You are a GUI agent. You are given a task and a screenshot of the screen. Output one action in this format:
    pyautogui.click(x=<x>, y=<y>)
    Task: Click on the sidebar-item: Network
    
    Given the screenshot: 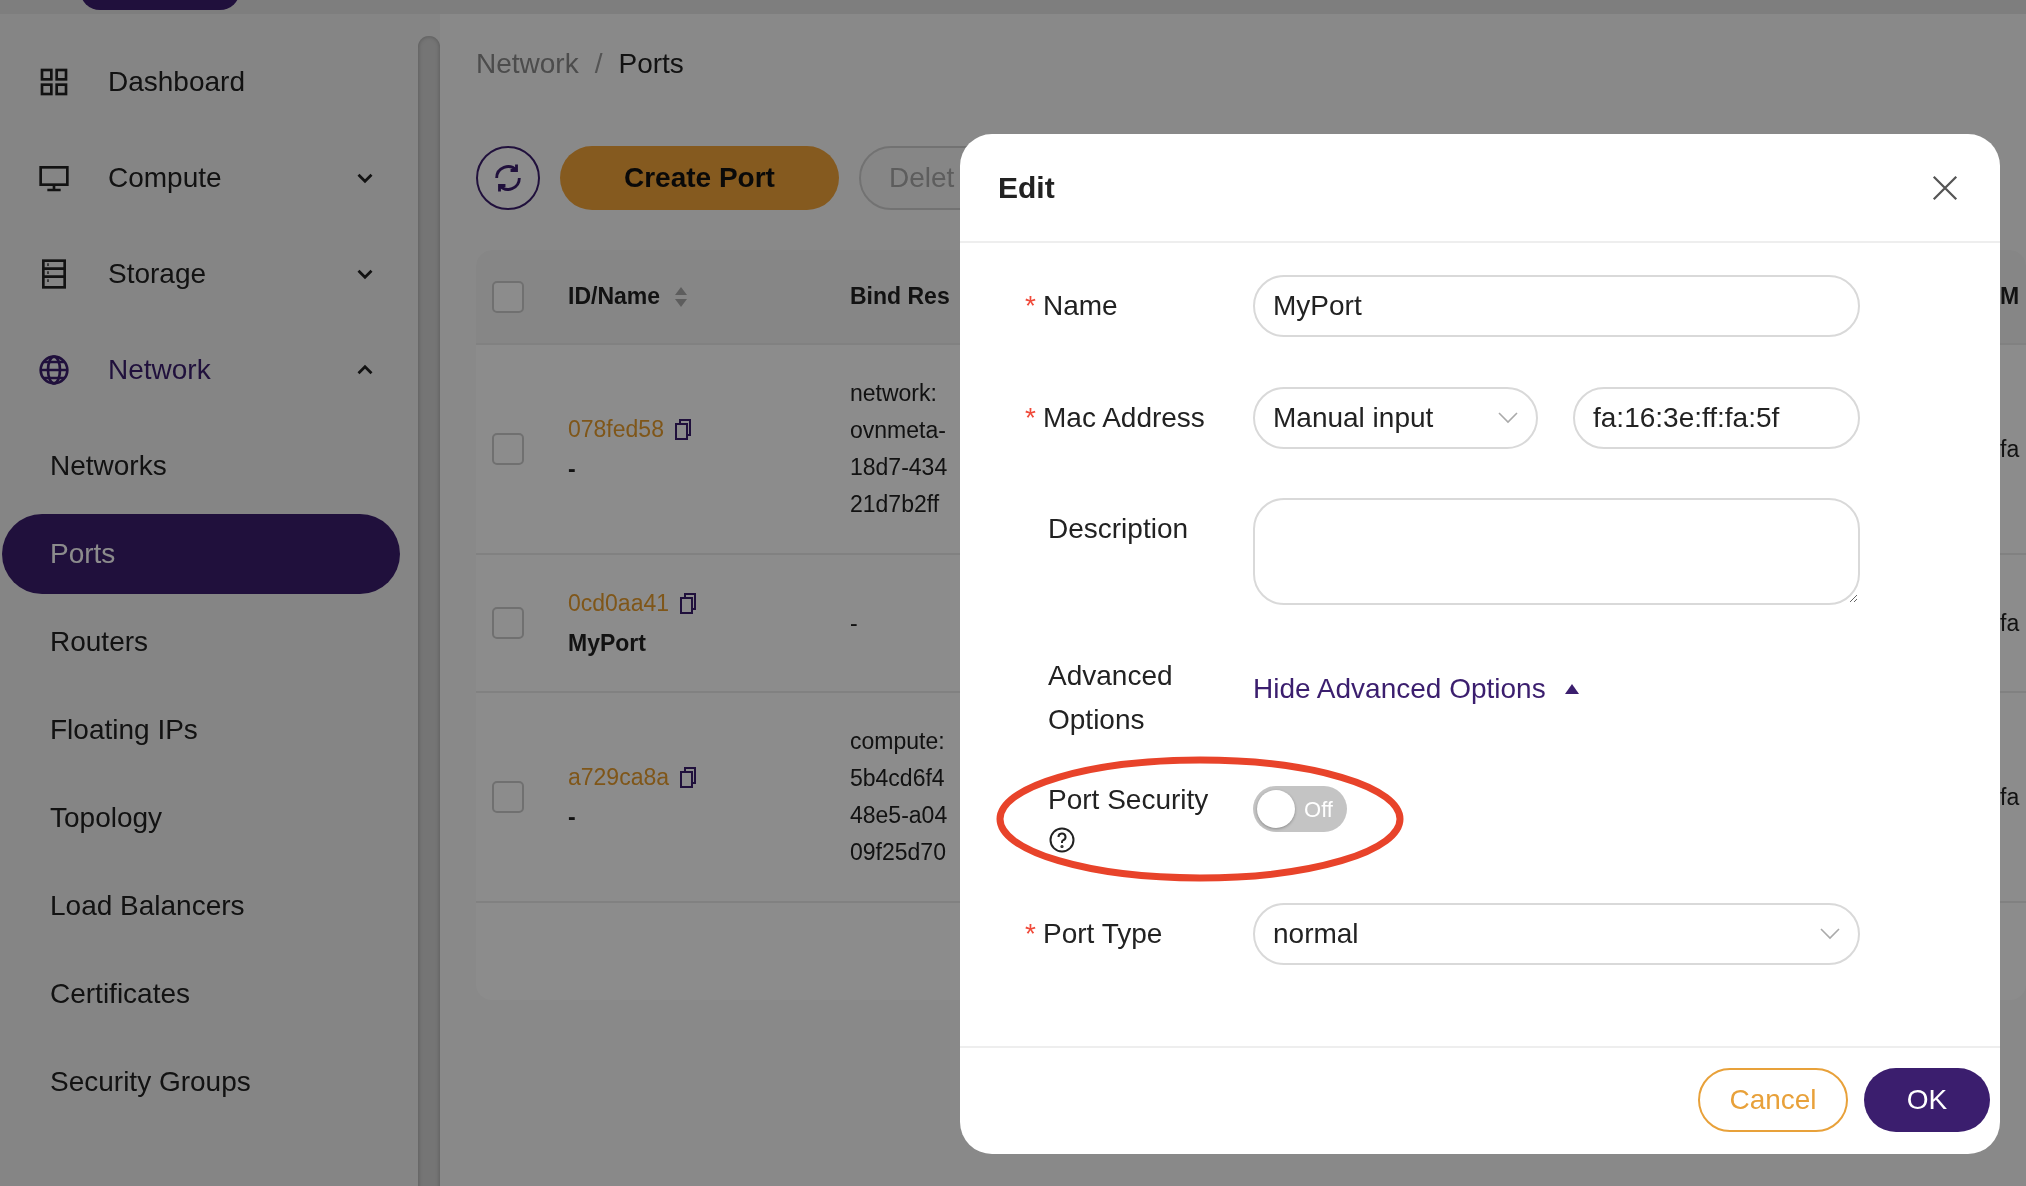 What is the action you would take?
    pyautogui.click(x=199, y=370)
    